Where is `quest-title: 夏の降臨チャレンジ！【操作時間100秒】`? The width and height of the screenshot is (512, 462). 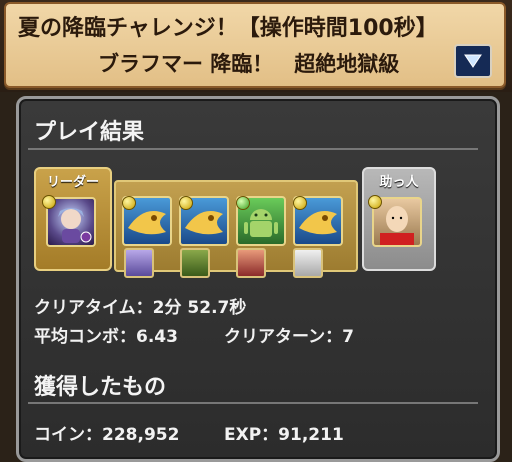 quest-title: 夏の降臨チャレンジ！【操作時間100秒】 is located at coordinates (228, 28).